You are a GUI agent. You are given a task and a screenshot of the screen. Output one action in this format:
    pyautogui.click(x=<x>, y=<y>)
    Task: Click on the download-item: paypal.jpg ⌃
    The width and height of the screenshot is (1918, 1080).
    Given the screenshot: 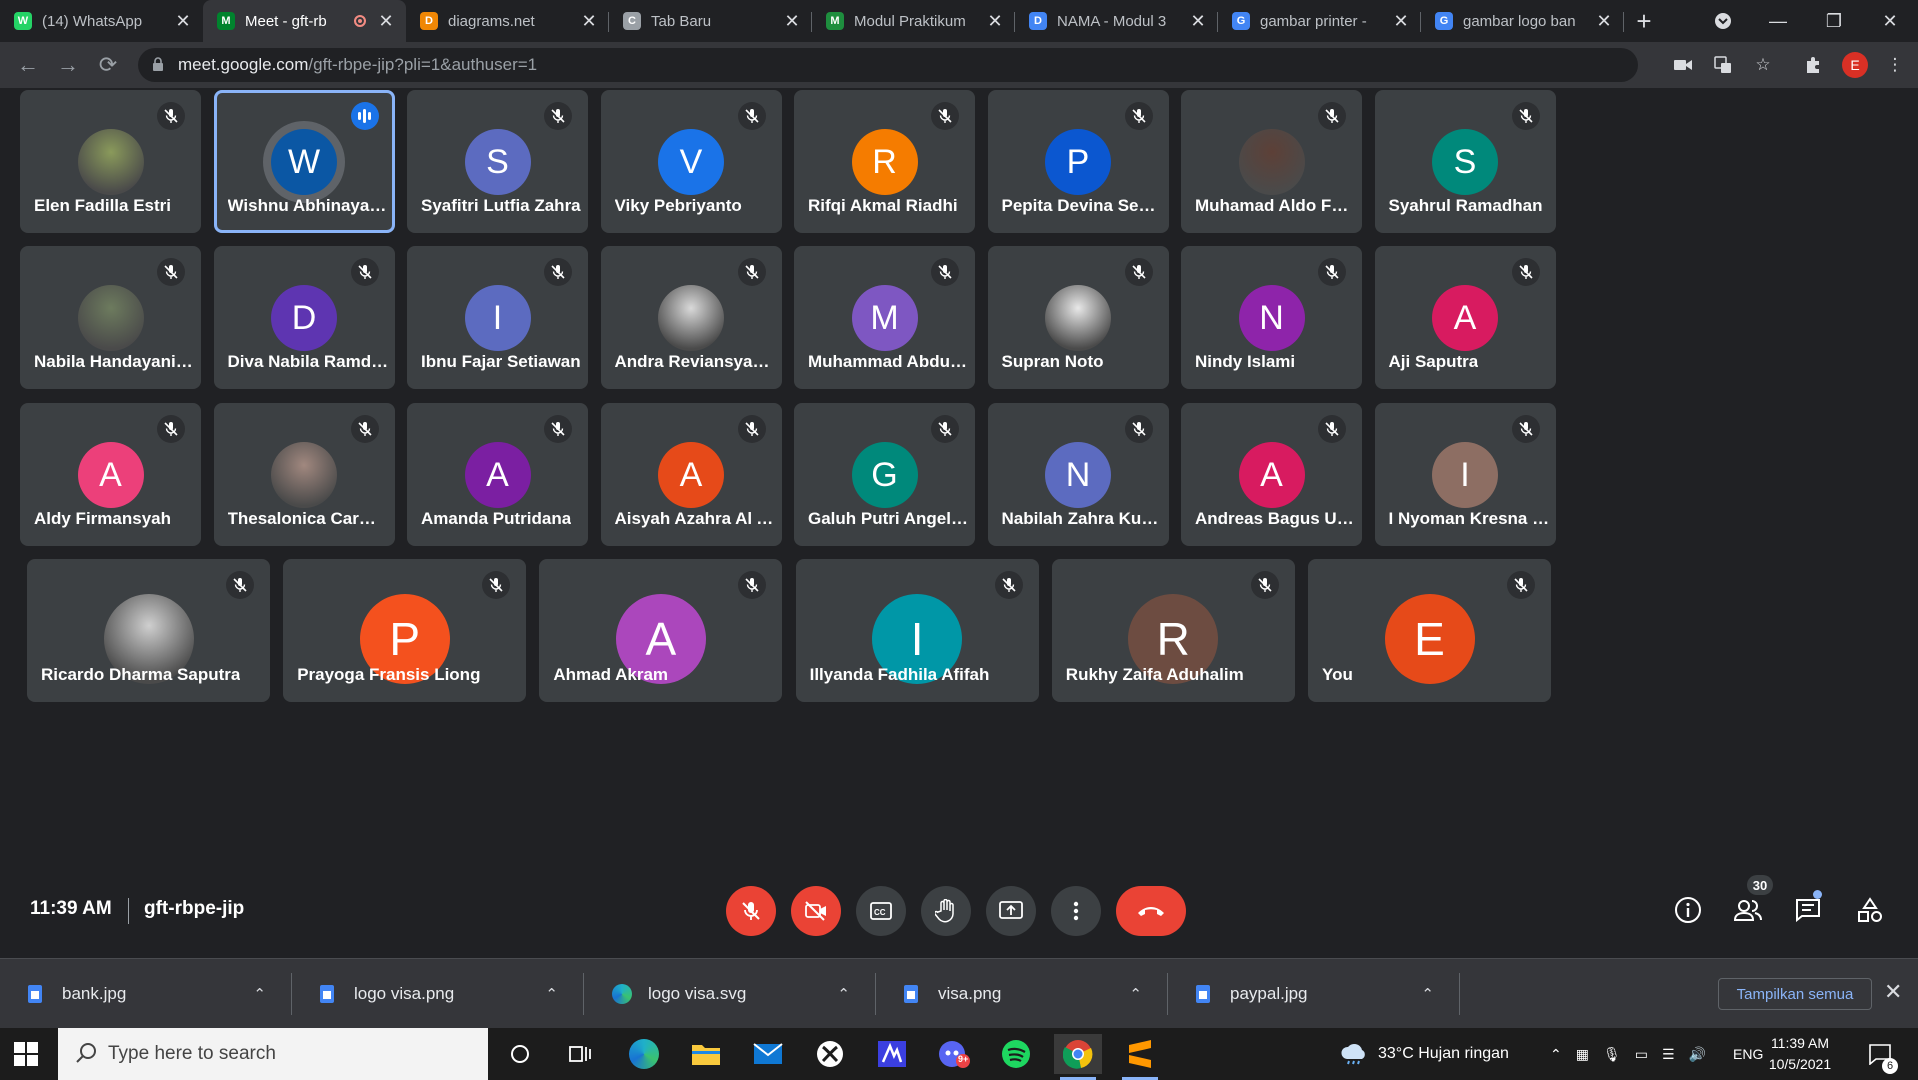 What is the action you would take?
    pyautogui.click(x=1314, y=994)
    